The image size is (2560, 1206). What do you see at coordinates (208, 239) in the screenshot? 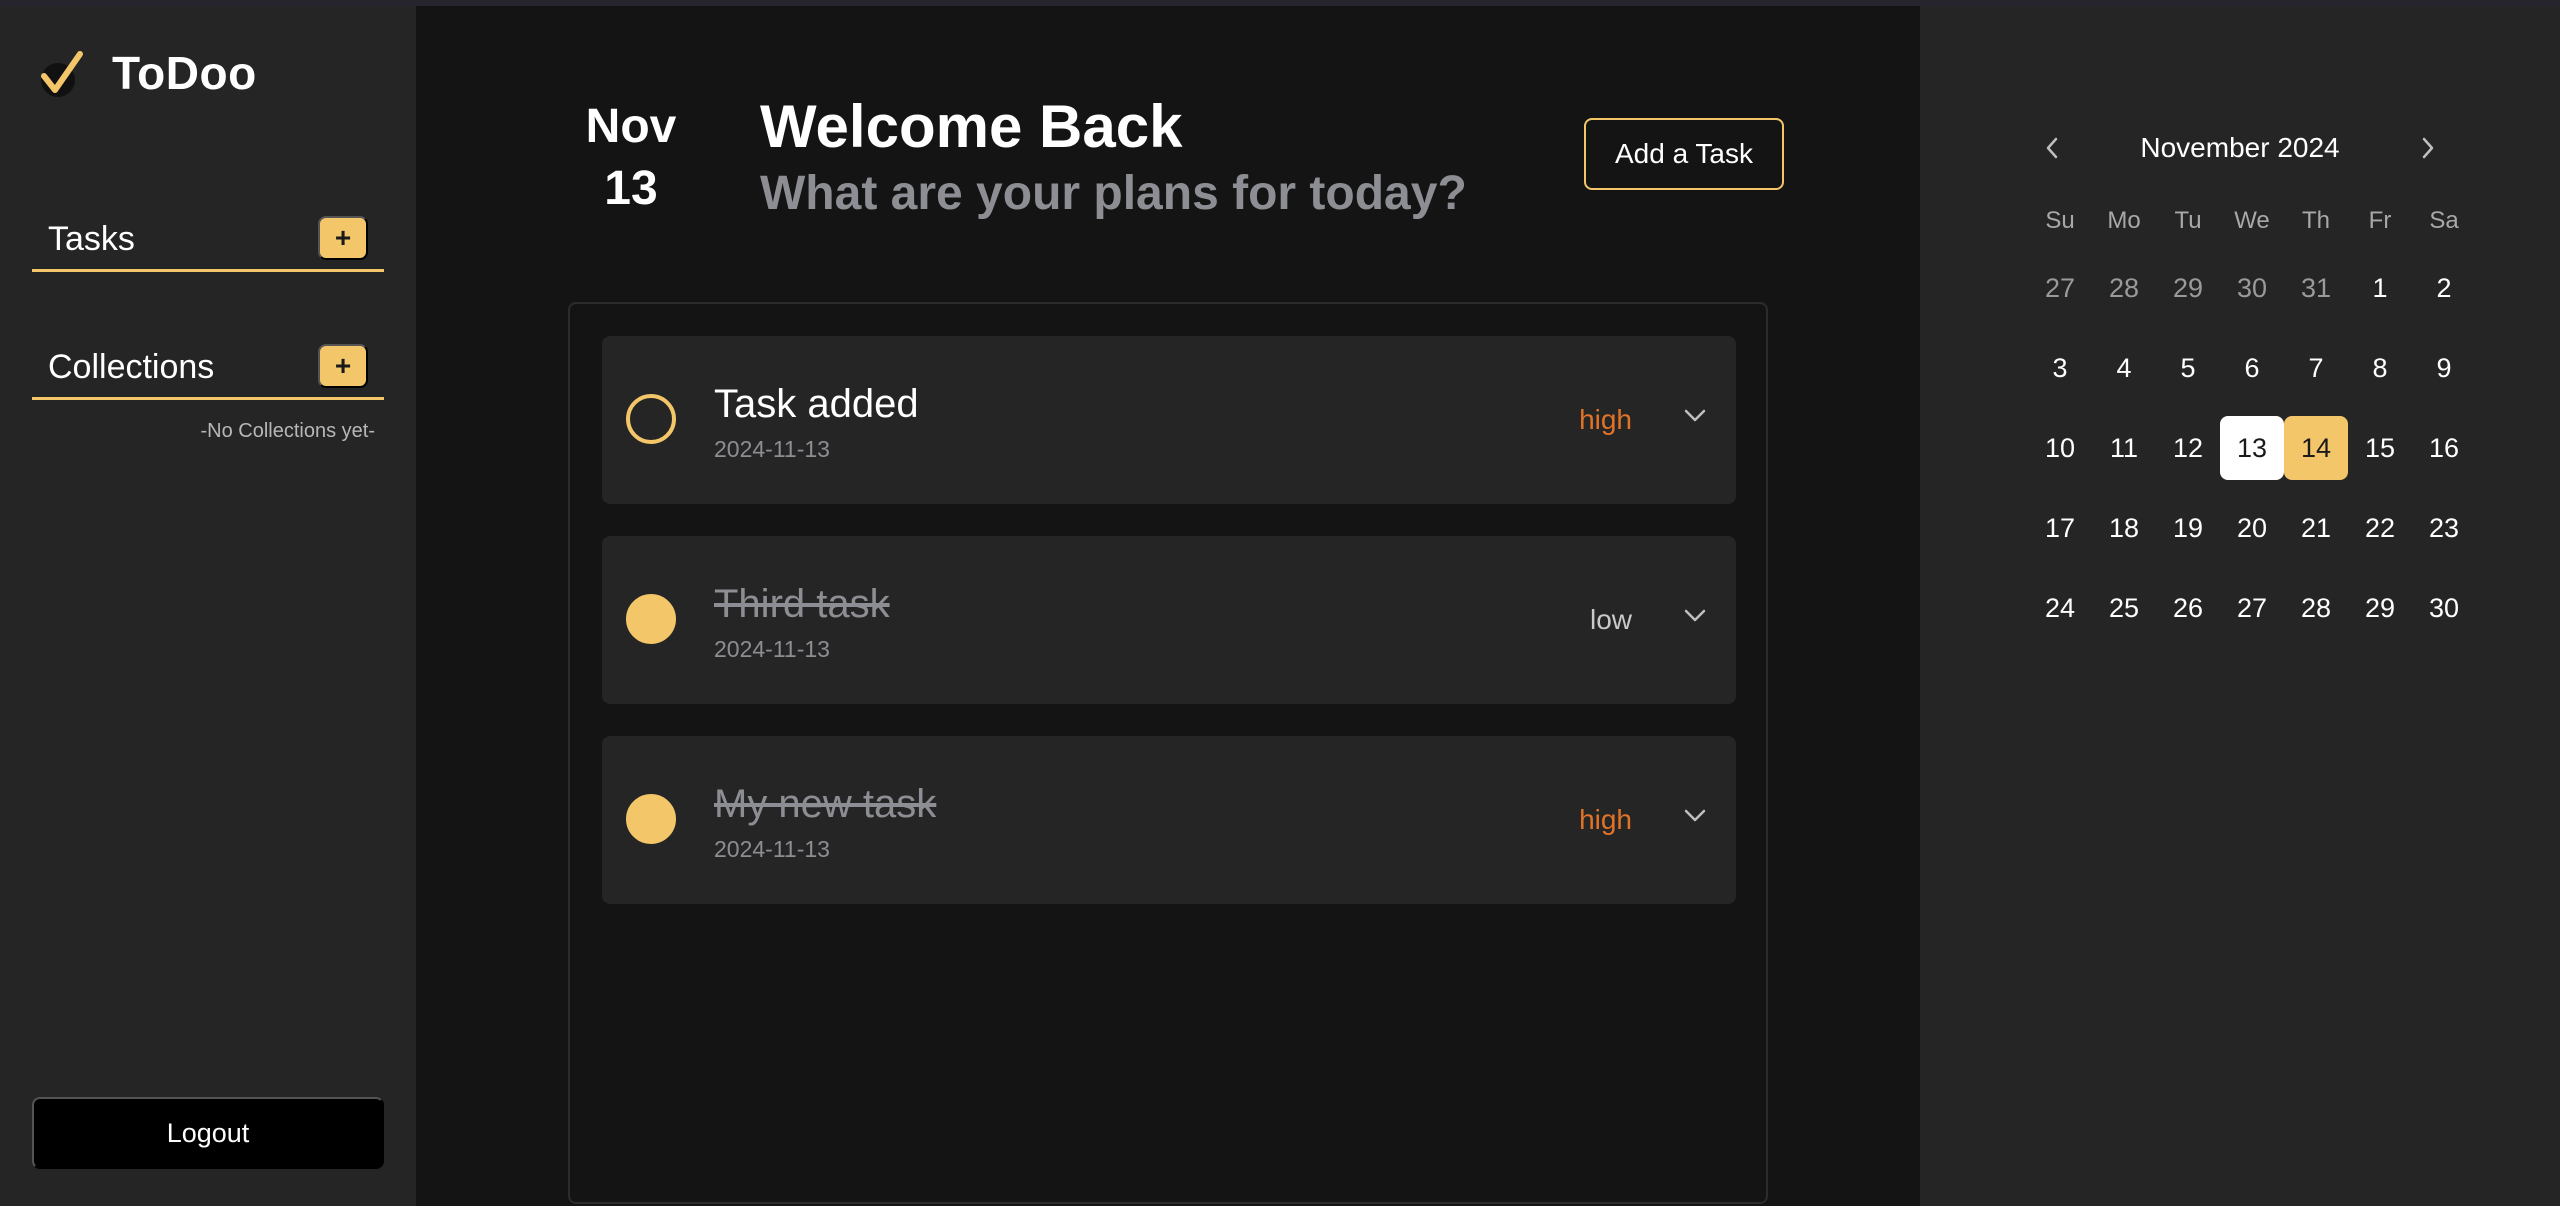
I see `tasks-section: Tasks +` at bounding box center [208, 239].